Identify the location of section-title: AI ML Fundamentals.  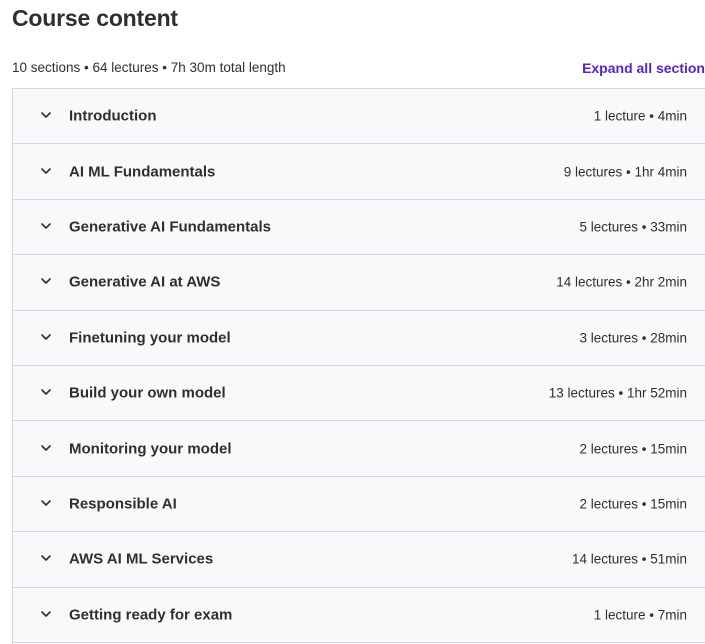
(142, 172).